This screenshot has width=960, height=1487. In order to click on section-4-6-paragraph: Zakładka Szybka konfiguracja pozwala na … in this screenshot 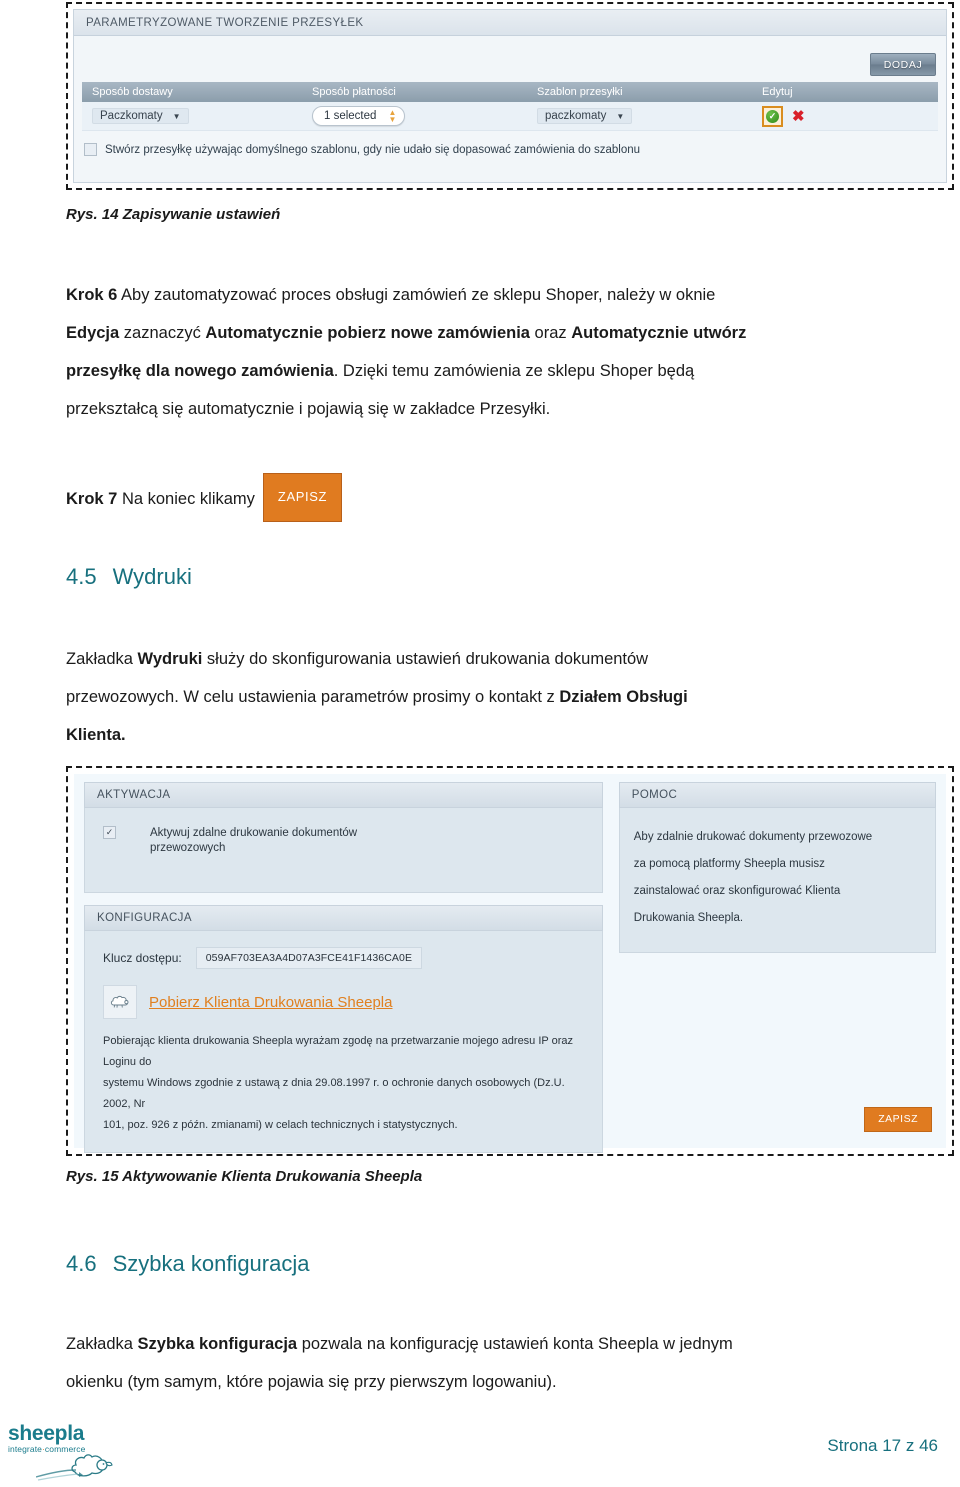, I will do `click(511, 1363)`.